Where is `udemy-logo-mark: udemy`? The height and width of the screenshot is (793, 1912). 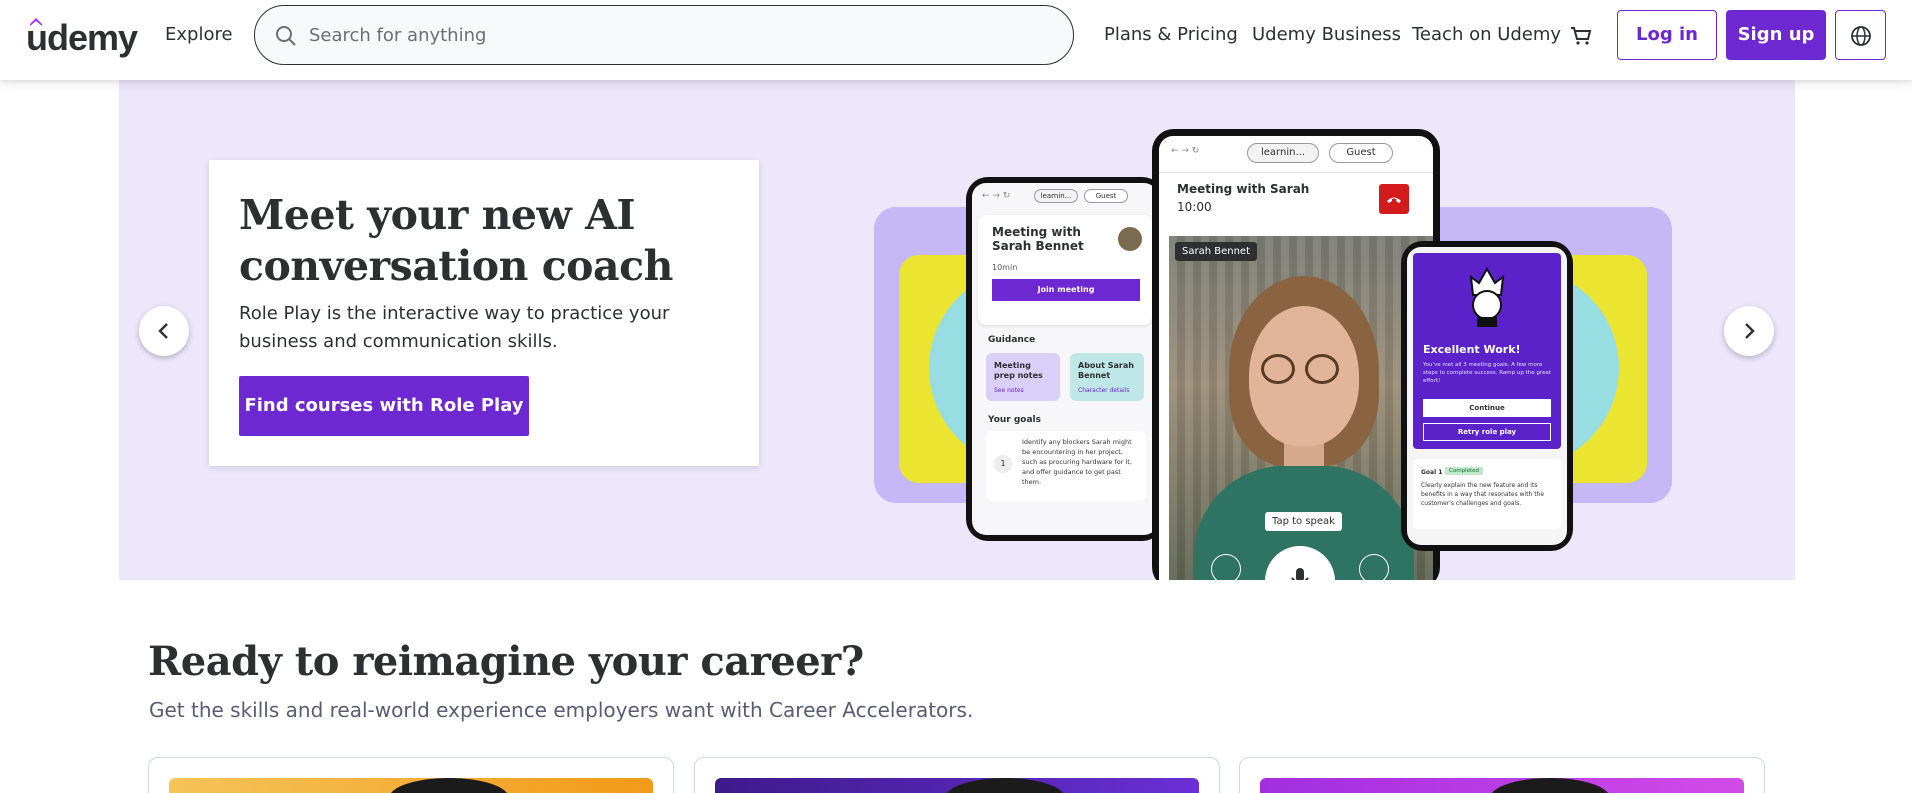
udemy-logo-mark: udemy is located at coordinates (82, 37).